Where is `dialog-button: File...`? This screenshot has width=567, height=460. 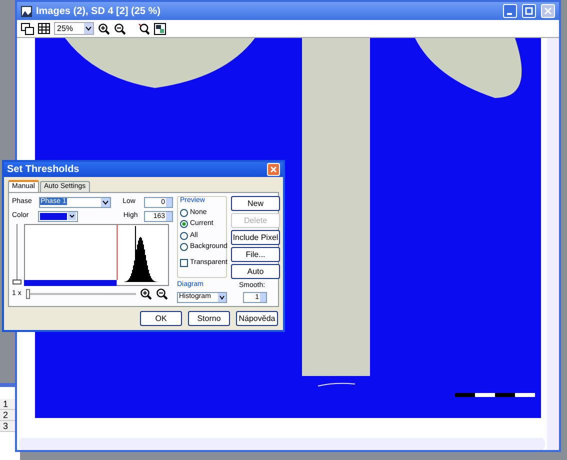
dialog-button: File... is located at coordinates (255, 254).